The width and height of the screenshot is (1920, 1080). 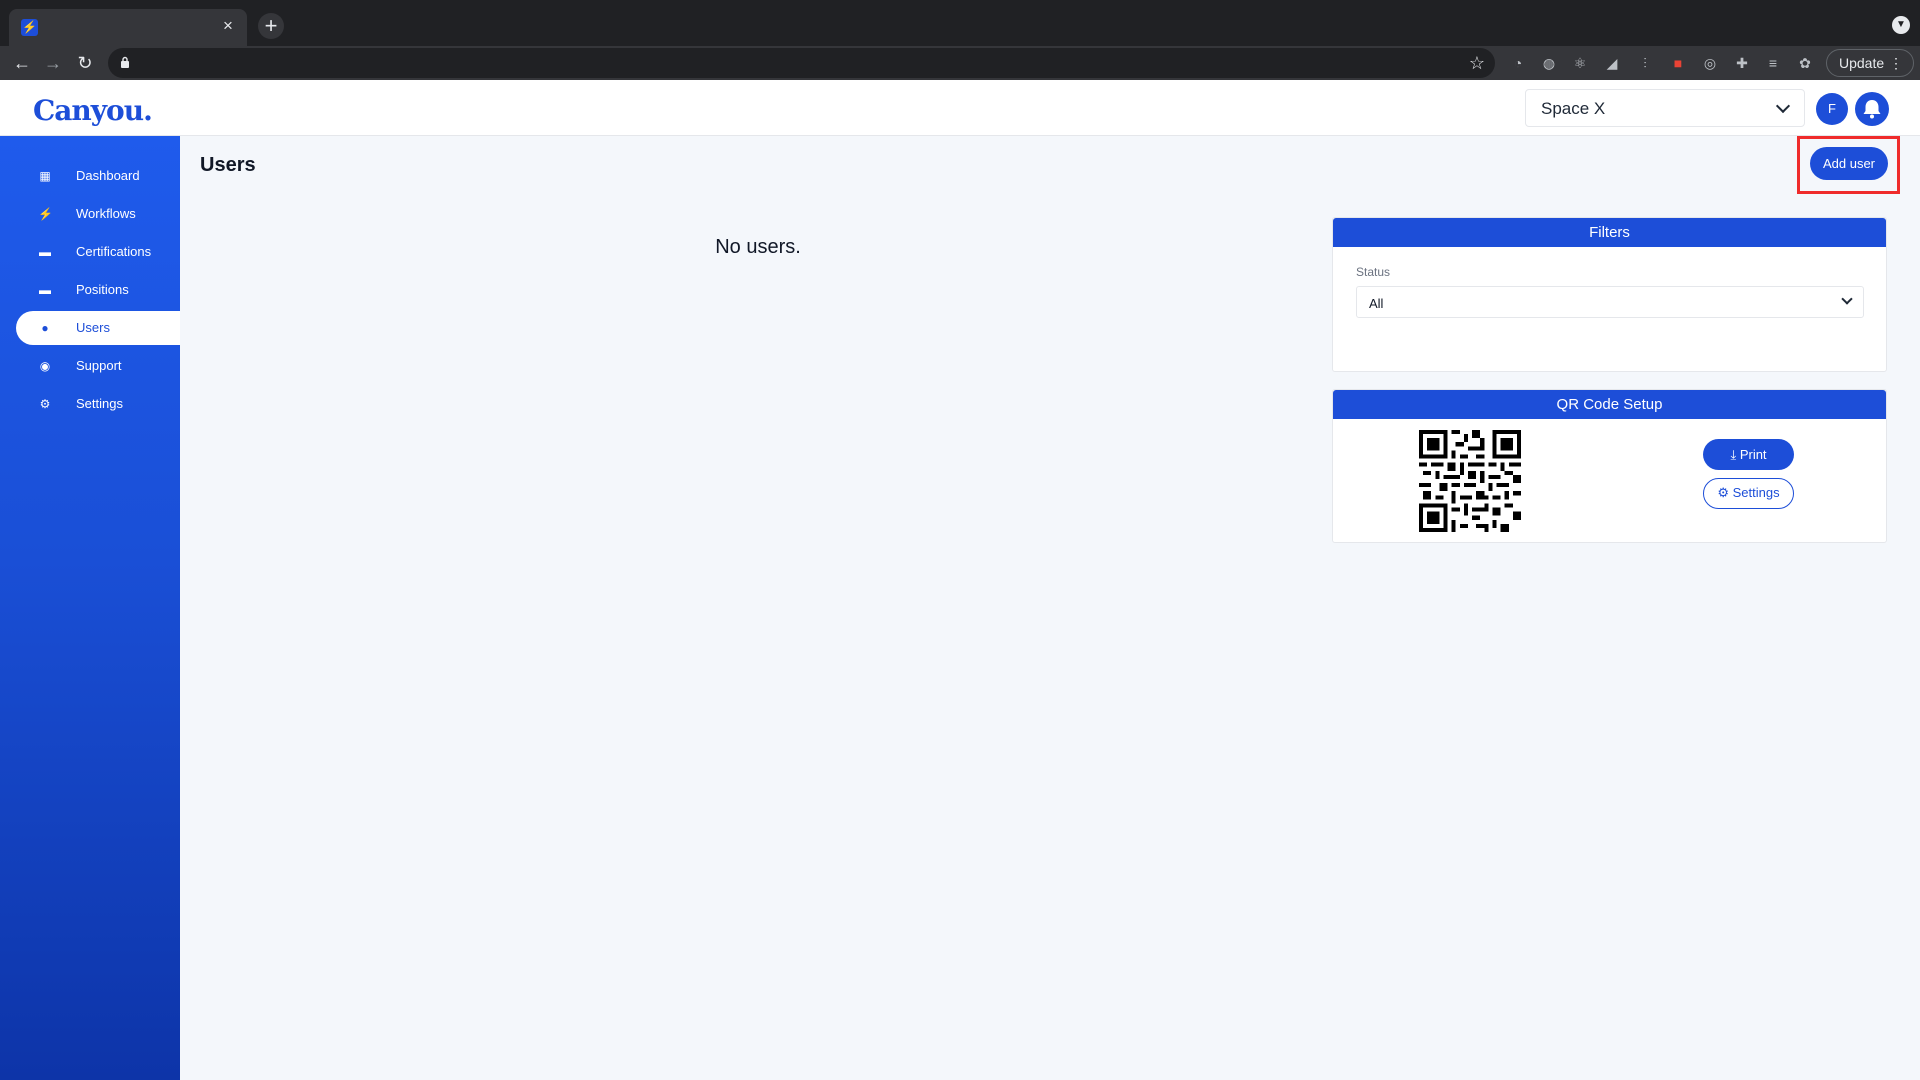 What do you see at coordinates (1805, 63) in the screenshot?
I see `extension-icon: ✿` at bounding box center [1805, 63].